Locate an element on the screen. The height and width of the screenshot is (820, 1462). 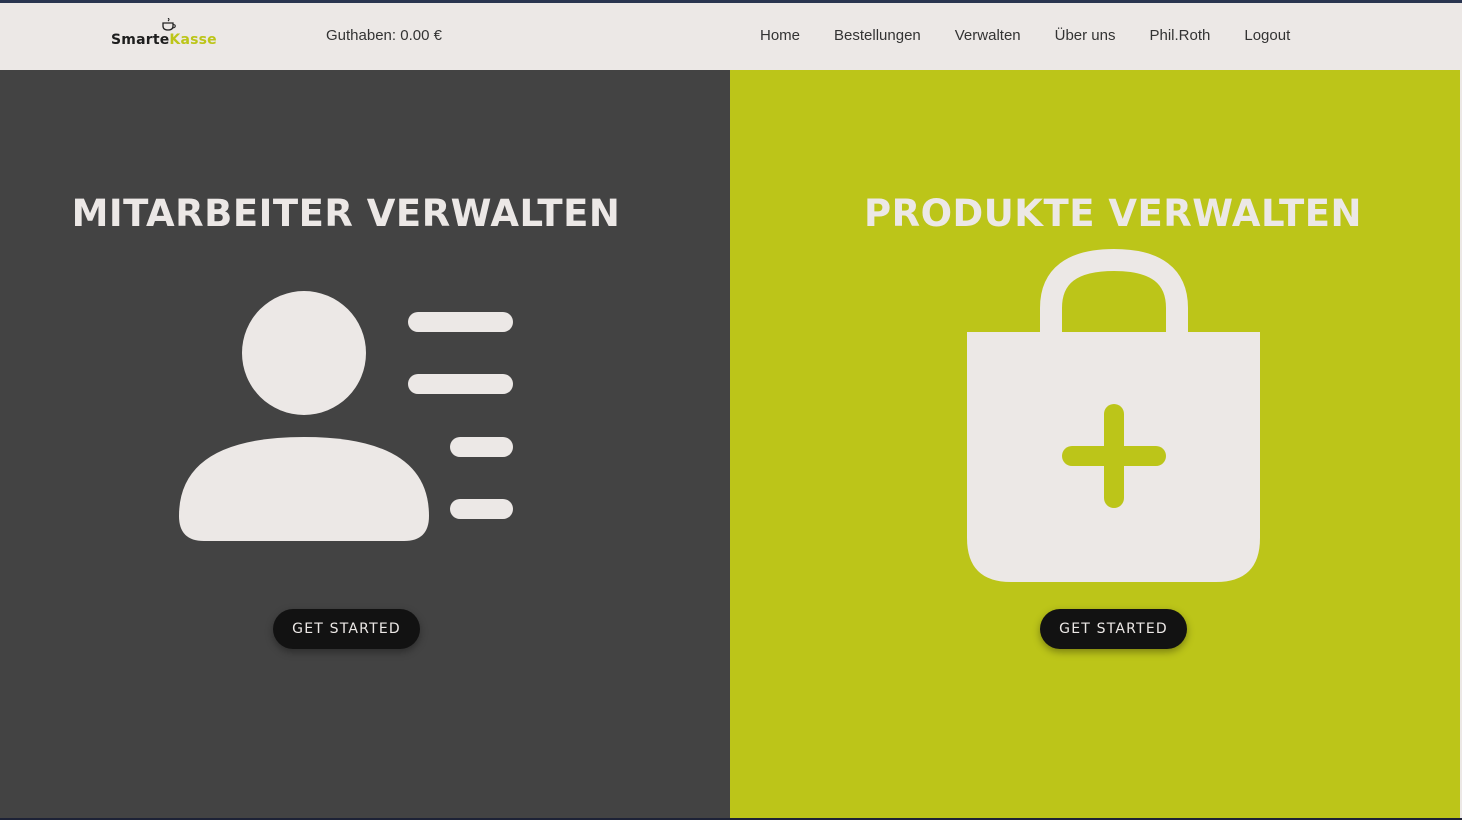
shopping-bag-add-icon is located at coordinates (1113, 415).